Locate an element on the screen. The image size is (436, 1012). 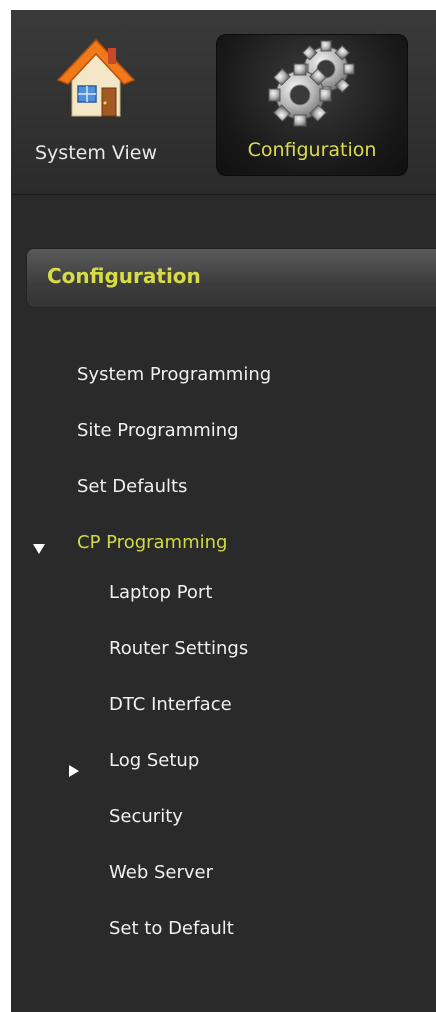
menu-item-laptop-port: Laptop Port is located at coordinates (160, 592).